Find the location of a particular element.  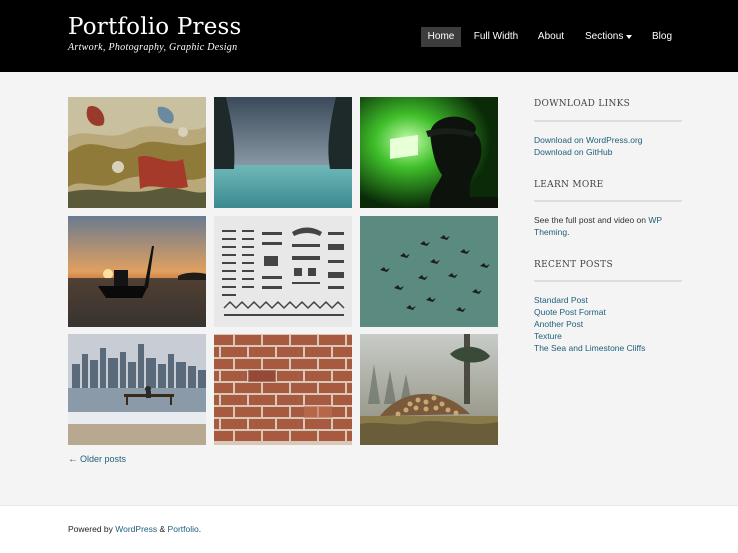

nav-label: Sections is located at coordinates (604, 36).